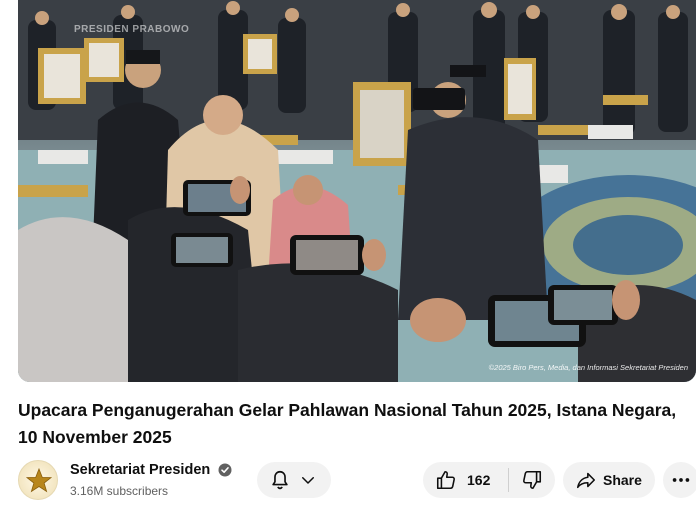 This screenshot has width=696, height=511. Describe the element at coordinates (132, 29) in the screenshot. I see `video-watermark: PRESIDEN PRABOWO` at that location.